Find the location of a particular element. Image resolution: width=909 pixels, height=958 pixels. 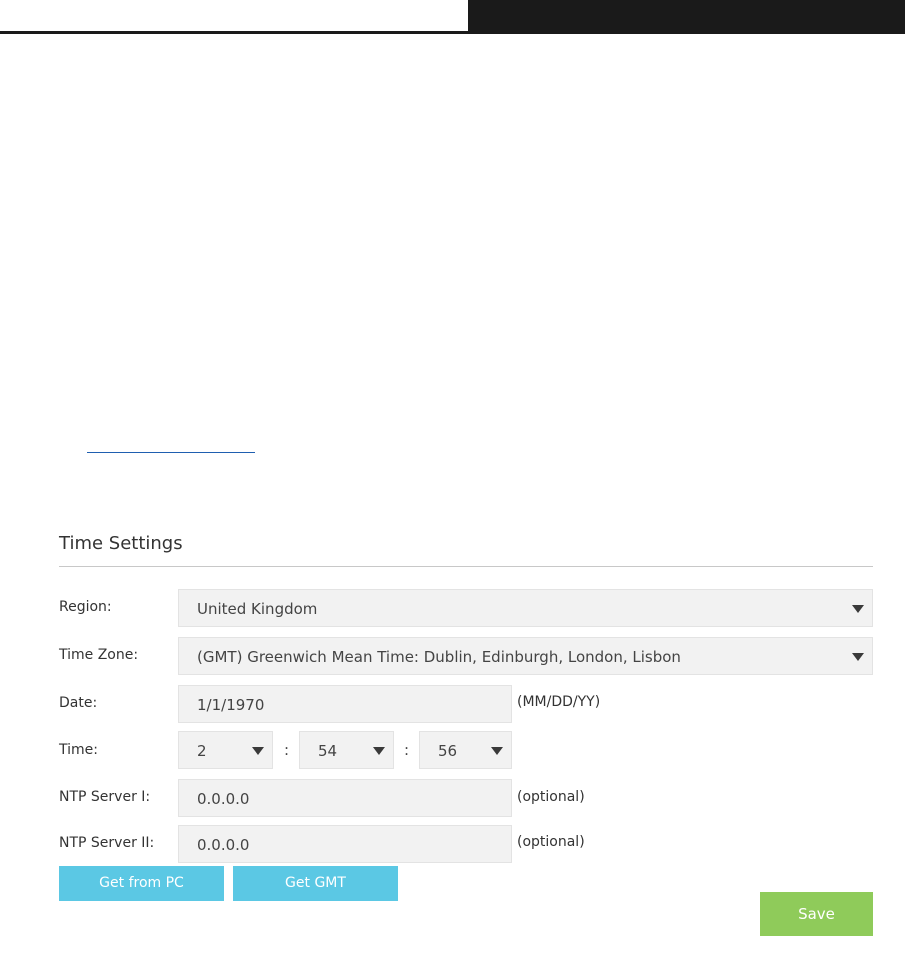

ntp-server-2-label: NTP Server II: is located at coordinates (107, 843).